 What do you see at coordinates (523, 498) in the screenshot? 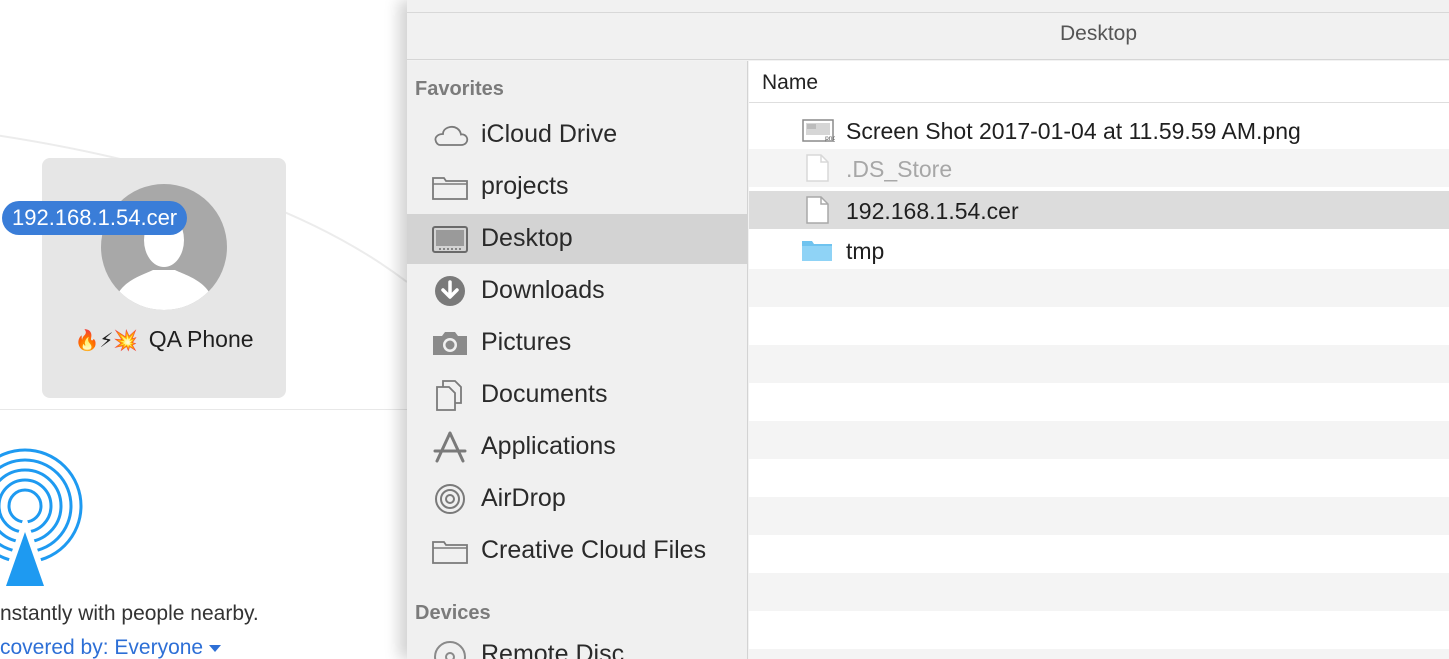
I see `sidebar-item-label: AirDrop` at bounding box center [523, 498].